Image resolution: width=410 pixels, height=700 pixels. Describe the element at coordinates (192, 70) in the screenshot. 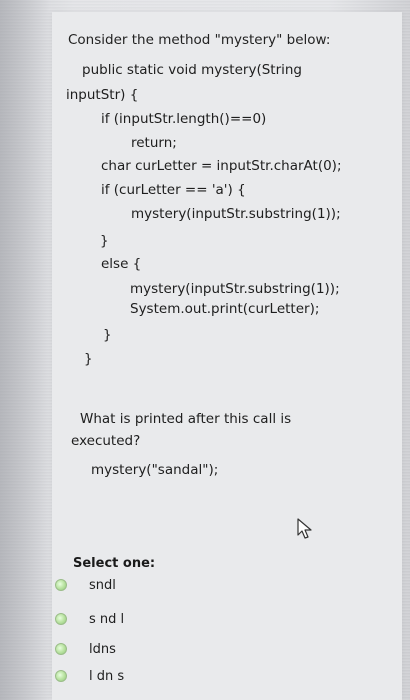

I see `code-line-1: public static void mystery(String` at that location.